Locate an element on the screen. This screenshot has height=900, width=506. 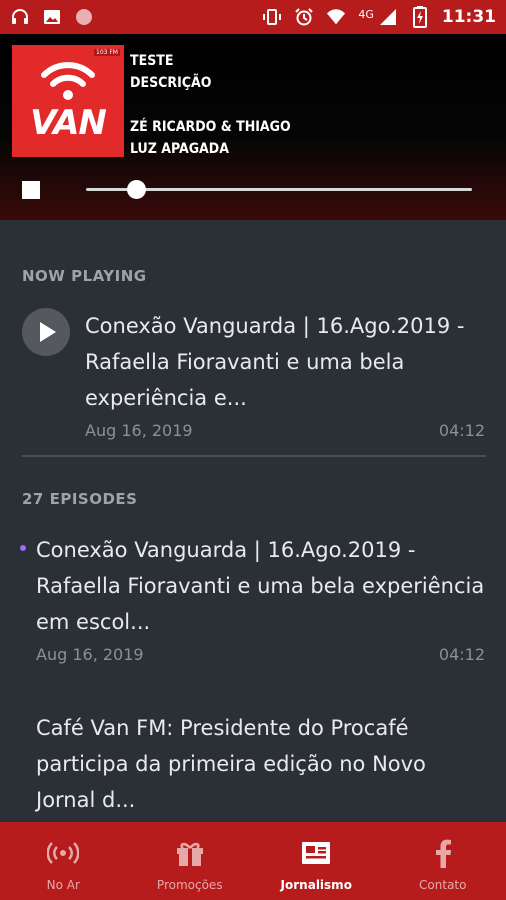
status-bar: 4G 11:31 is located at coordinates (253, 17).